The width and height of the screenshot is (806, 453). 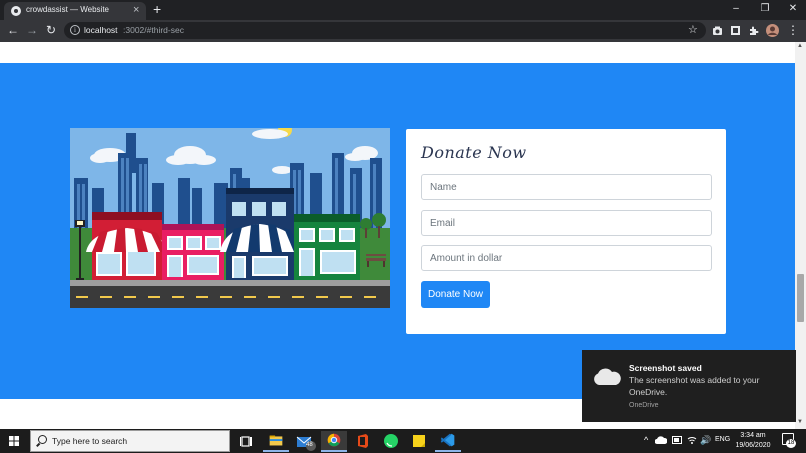 I want to click on profile-avatar, so click(x=772, y=30).